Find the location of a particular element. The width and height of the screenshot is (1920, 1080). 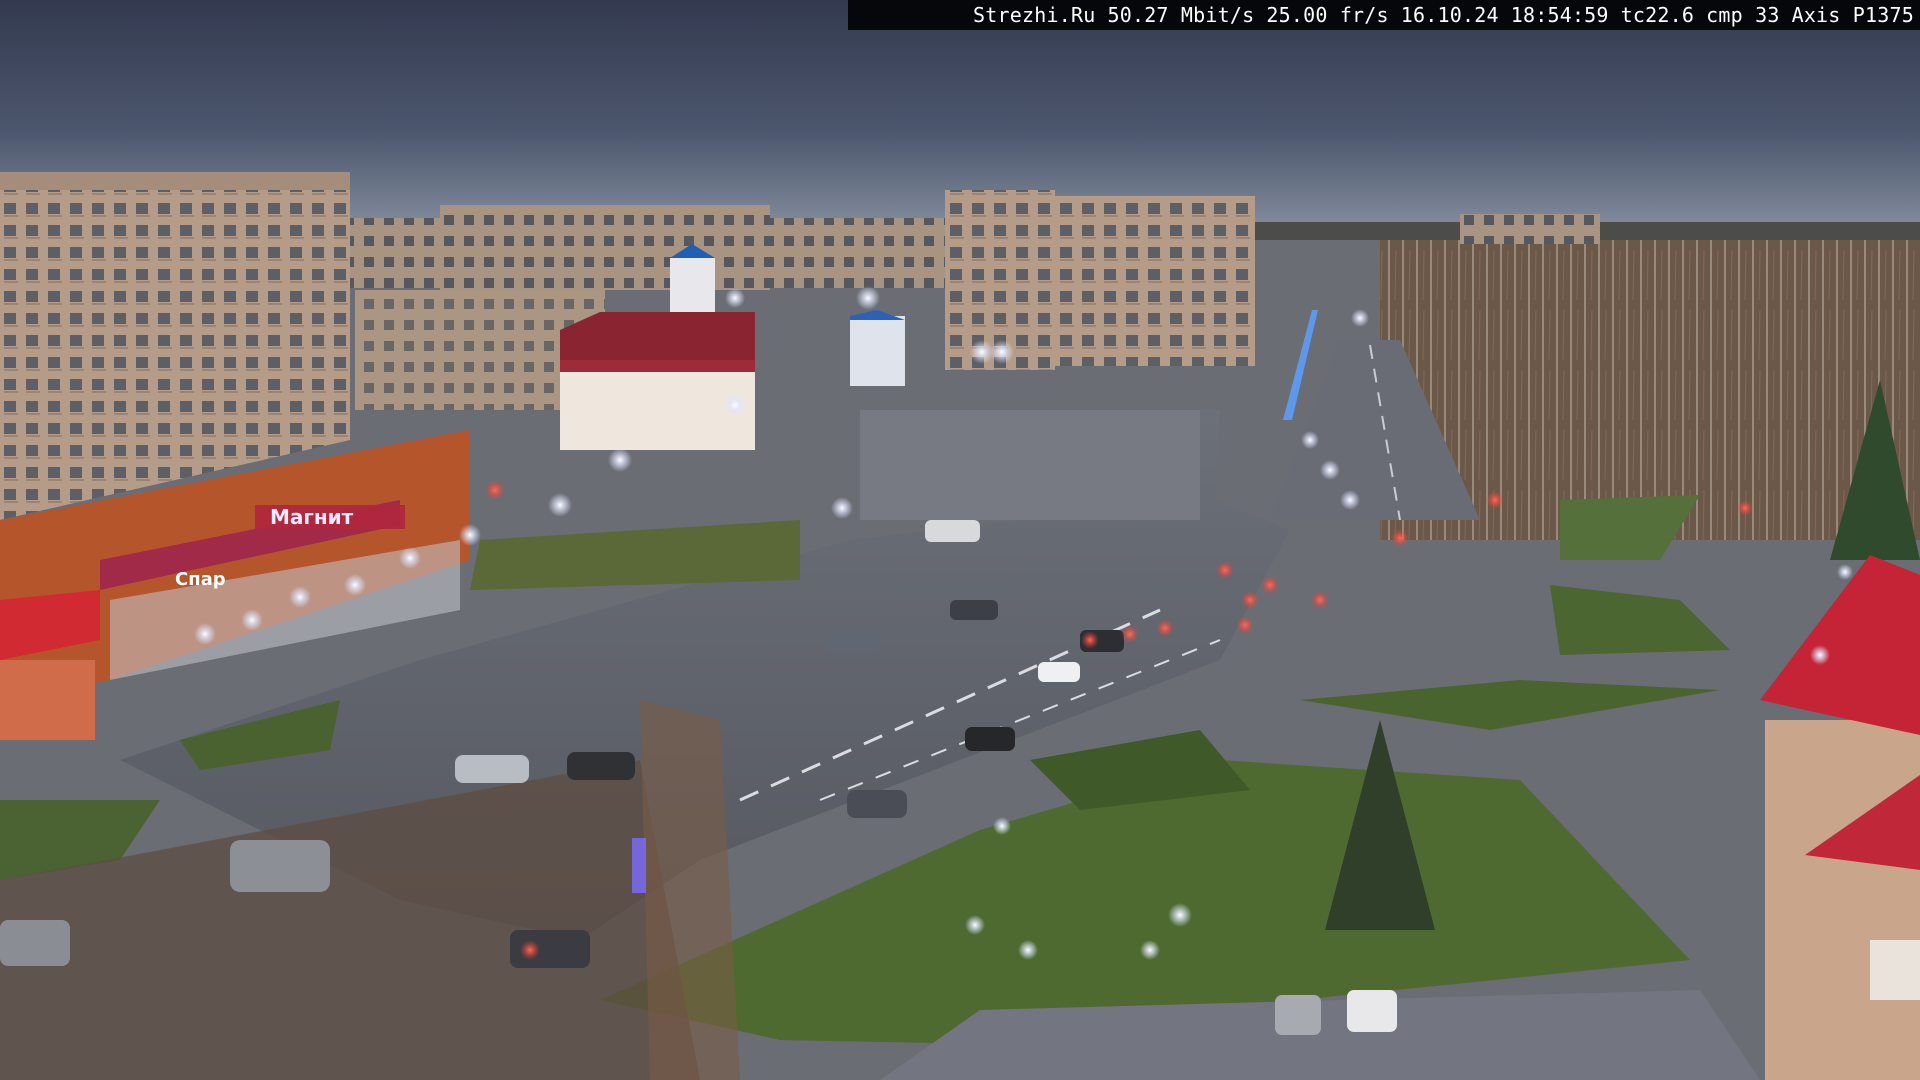

plaza is located at coordinates (1030, 465).